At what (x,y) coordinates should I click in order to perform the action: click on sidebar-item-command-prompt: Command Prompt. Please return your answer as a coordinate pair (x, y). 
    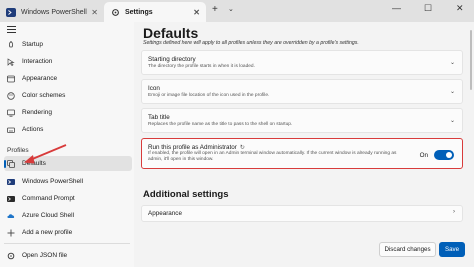
    Looking at the image, I should click on (68, 198).